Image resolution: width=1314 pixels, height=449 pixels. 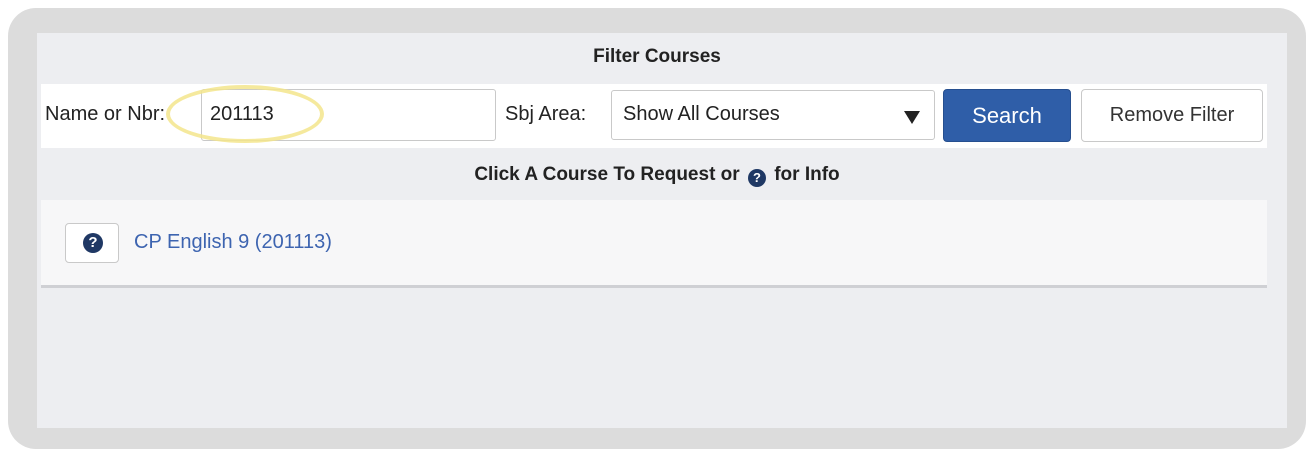 I want to click on dropdown-arrow-icon, so click(x=912, y=117).